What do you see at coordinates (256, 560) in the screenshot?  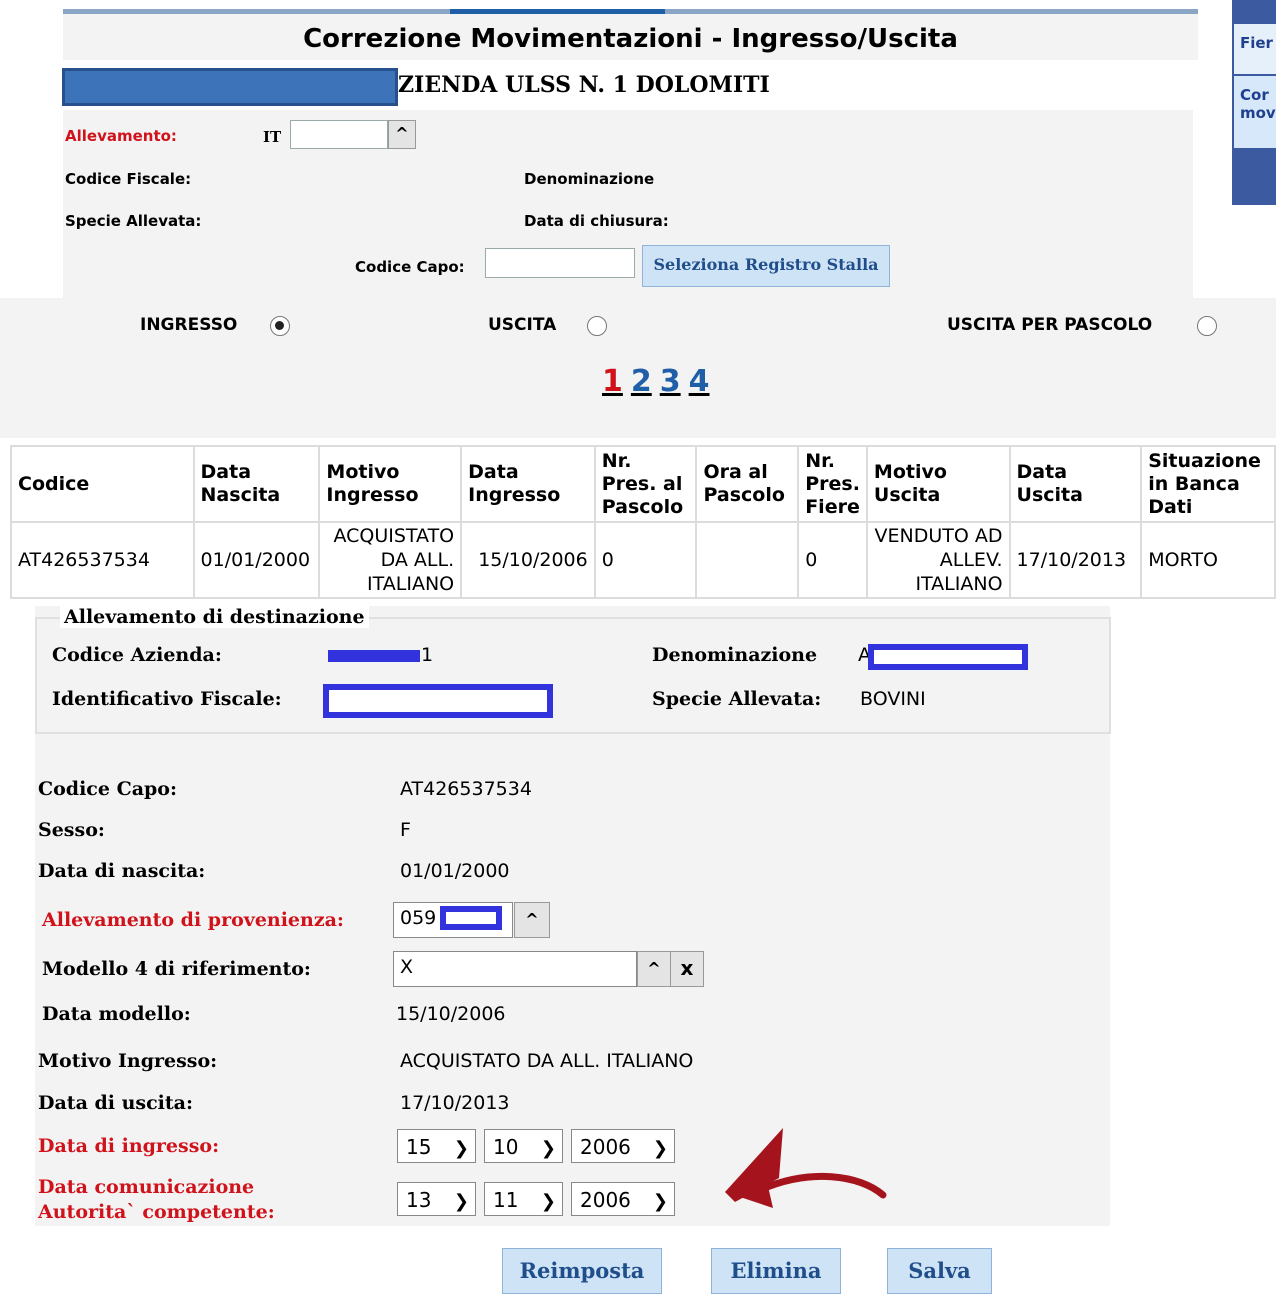 I see `cell-data-nascita: 01/01/2000` at bounding box center [256, 560].